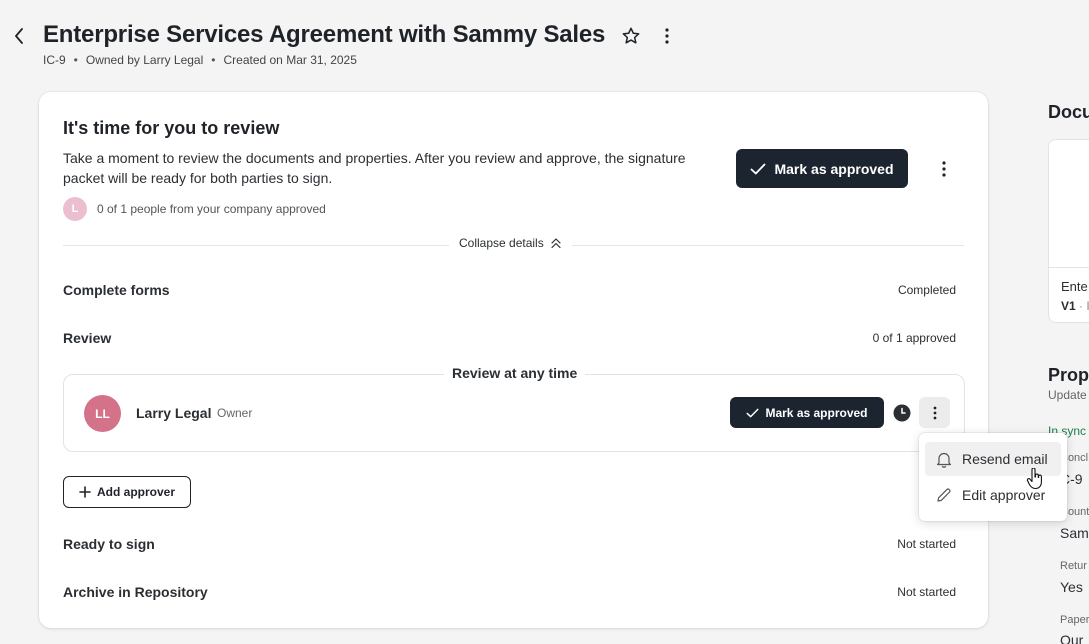  I want to click on document-card: Ente V1 · I, so click(1068, 231).